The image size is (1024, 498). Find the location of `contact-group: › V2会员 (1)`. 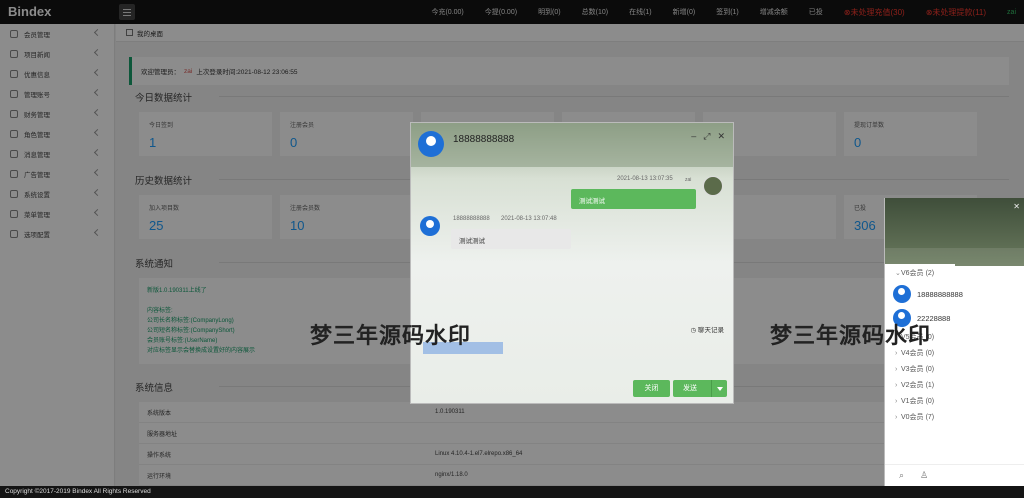

contact-group: › V2会员 (1) is located at coordinates (954, 386).